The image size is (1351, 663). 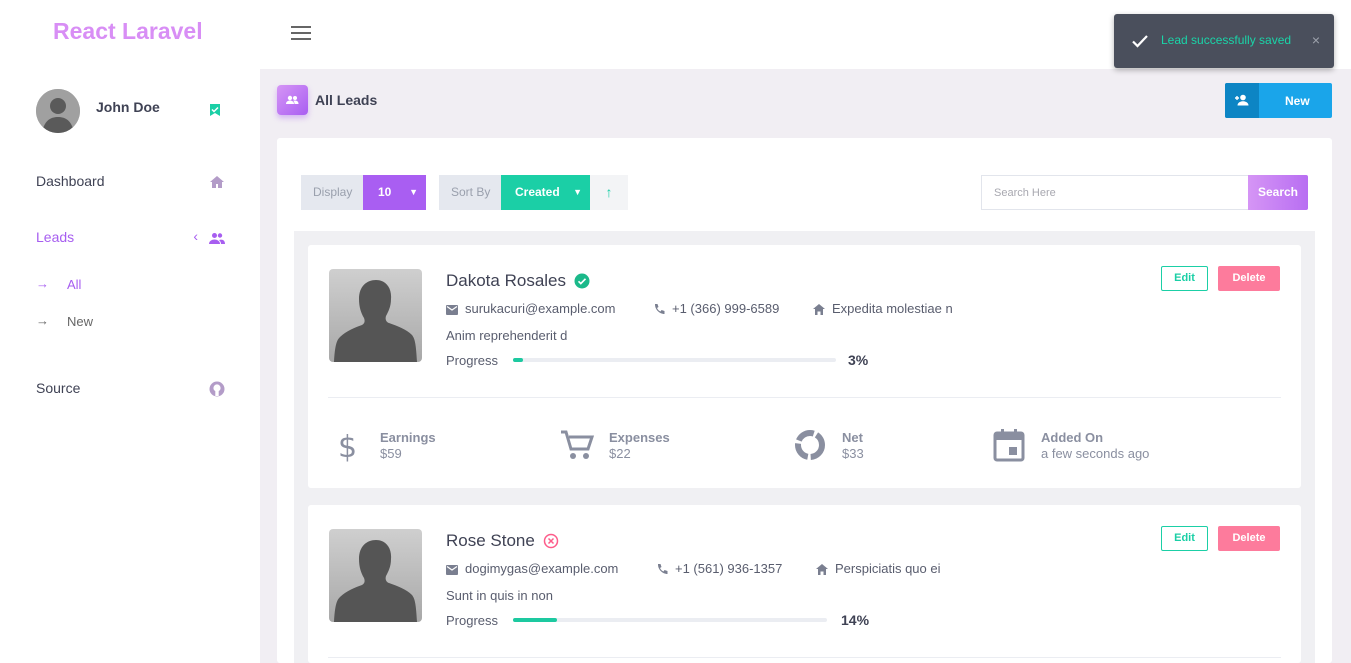 What do you see at coordinates (385, 192) in the screenshot?
I see `display-value: 10` at bounding box center [385, 192].